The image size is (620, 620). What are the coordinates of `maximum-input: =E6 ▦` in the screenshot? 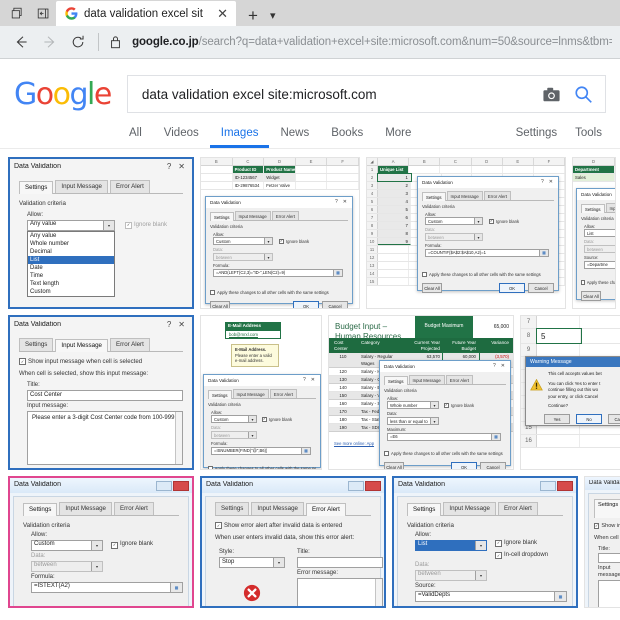 It's located at (444, 436).